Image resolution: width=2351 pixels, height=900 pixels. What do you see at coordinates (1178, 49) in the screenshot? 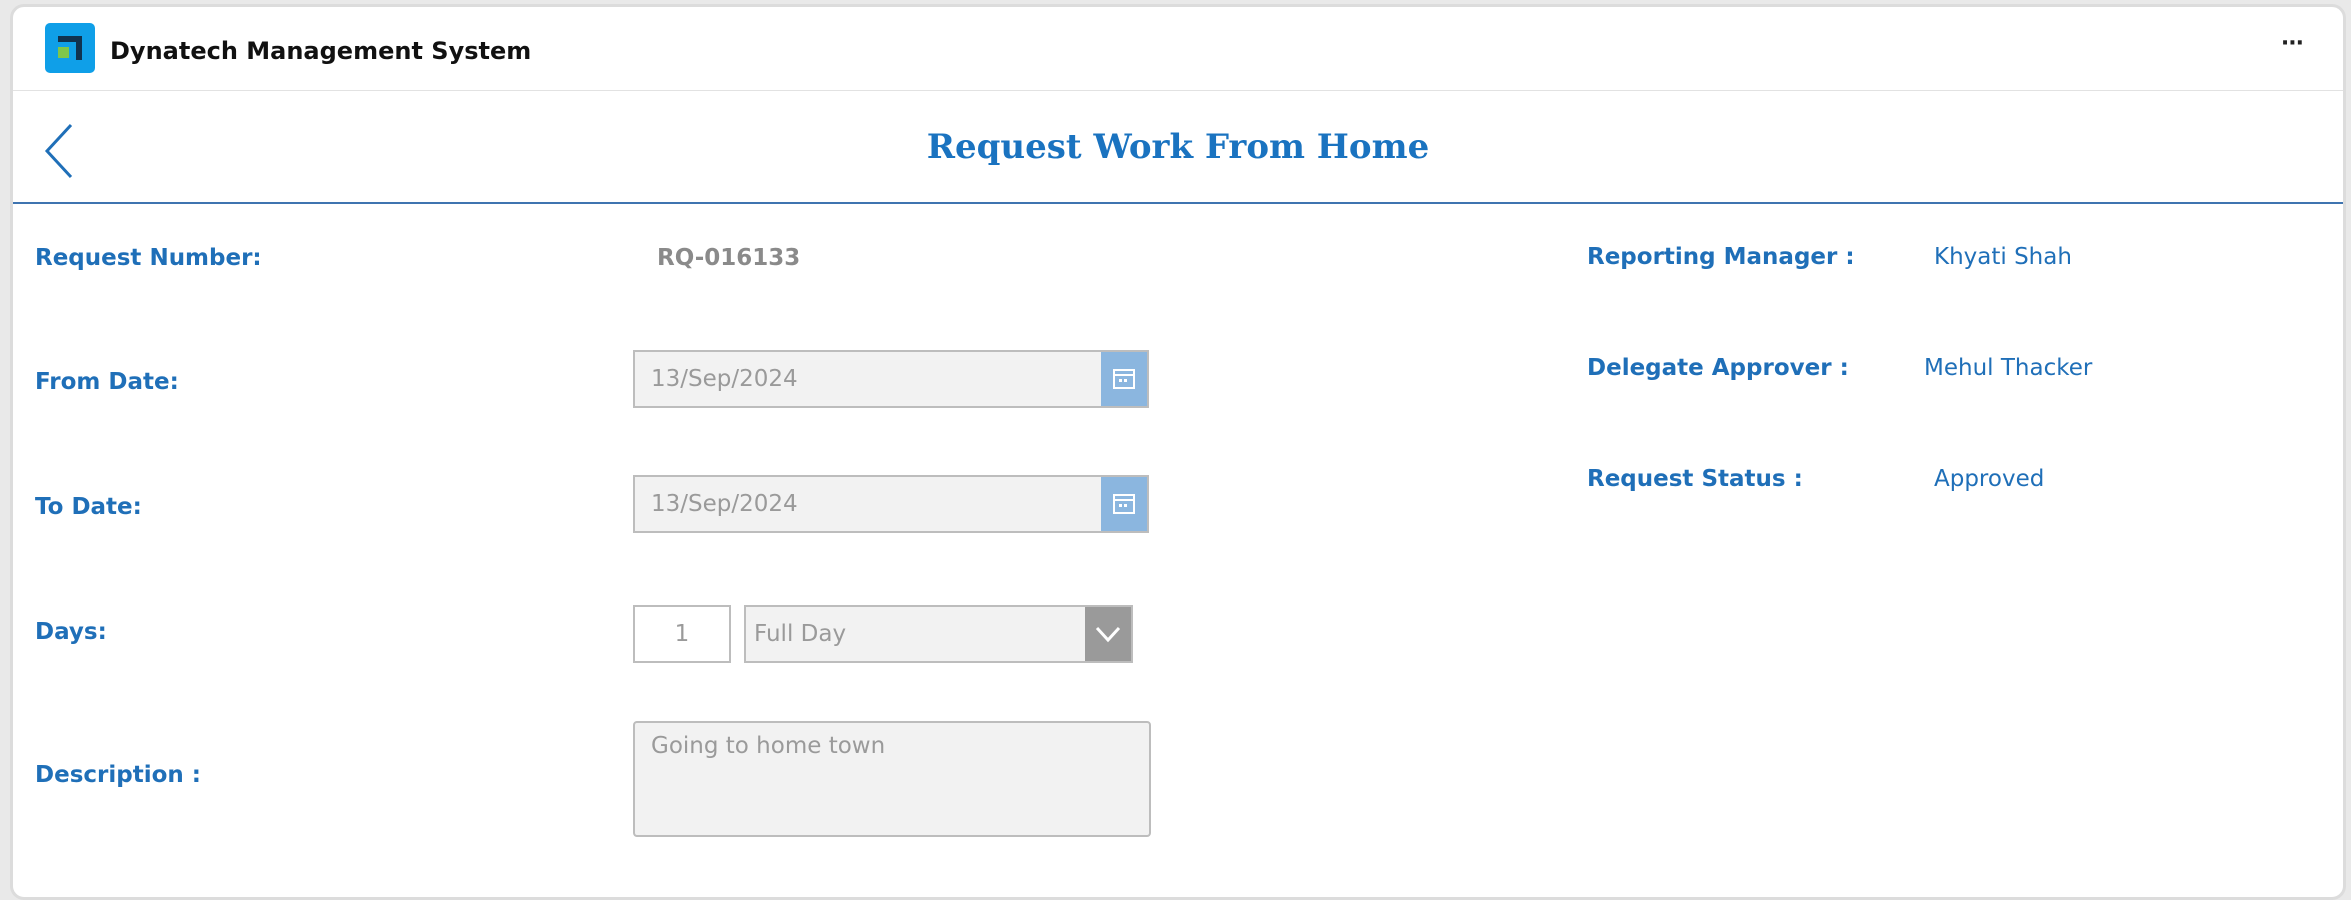
I see `title-bar: Dynatech Management System ···` at bounding box center [1178, 49].